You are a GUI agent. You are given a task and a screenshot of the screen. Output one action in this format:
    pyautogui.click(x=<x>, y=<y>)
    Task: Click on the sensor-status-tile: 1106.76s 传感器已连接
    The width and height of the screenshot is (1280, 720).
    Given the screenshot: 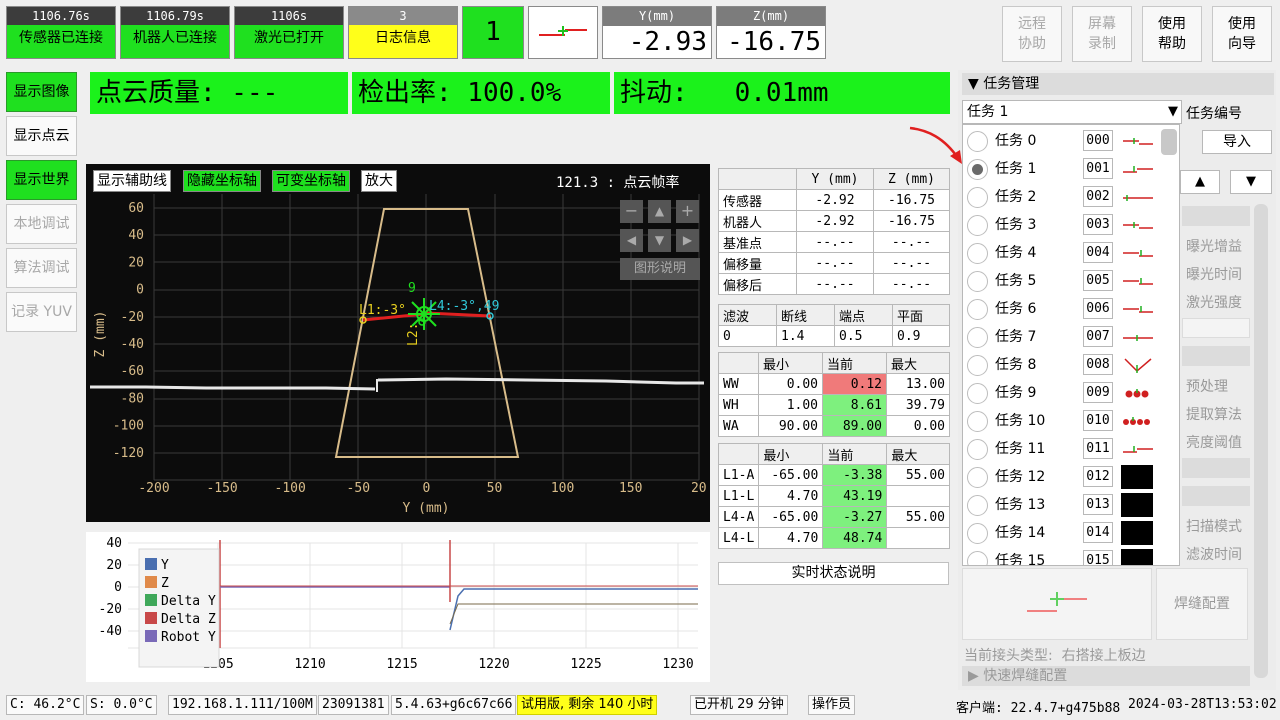 What is the action you would take?
    pyautogui.click(x=61, y=32)
    